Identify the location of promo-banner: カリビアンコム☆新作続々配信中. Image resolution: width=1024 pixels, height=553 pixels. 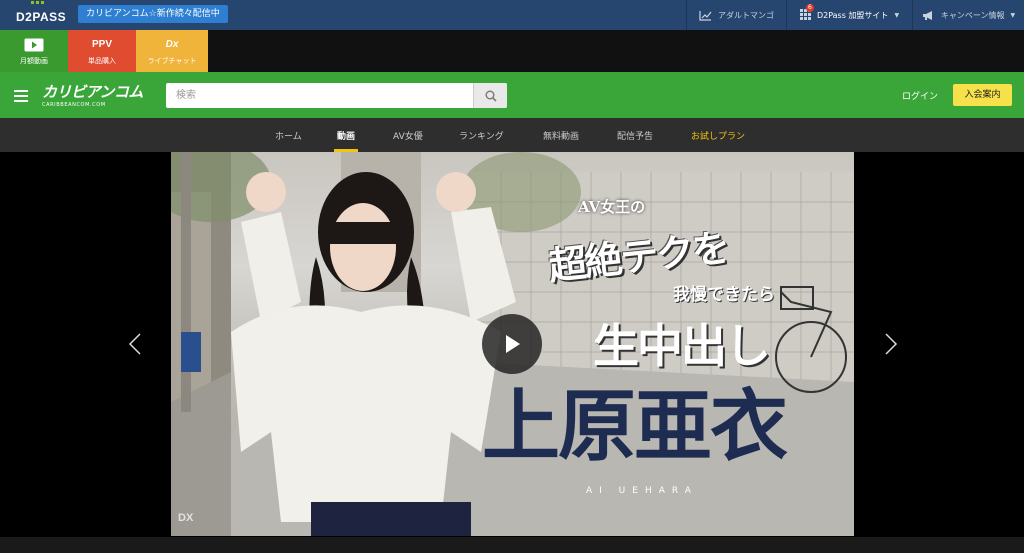
(153, 14).